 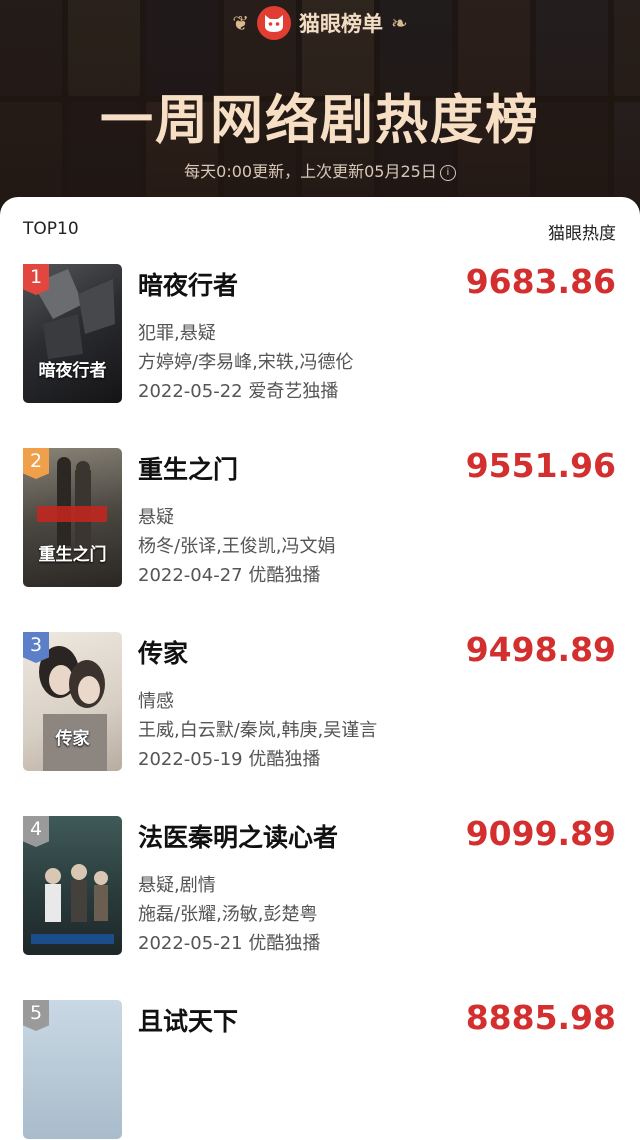 What do you see at coordinates (246, 362) in the screenshot?
I see `cast: 方婷婷/李易峰,宋轶,冯德伦` at bounding box center [246, 362].